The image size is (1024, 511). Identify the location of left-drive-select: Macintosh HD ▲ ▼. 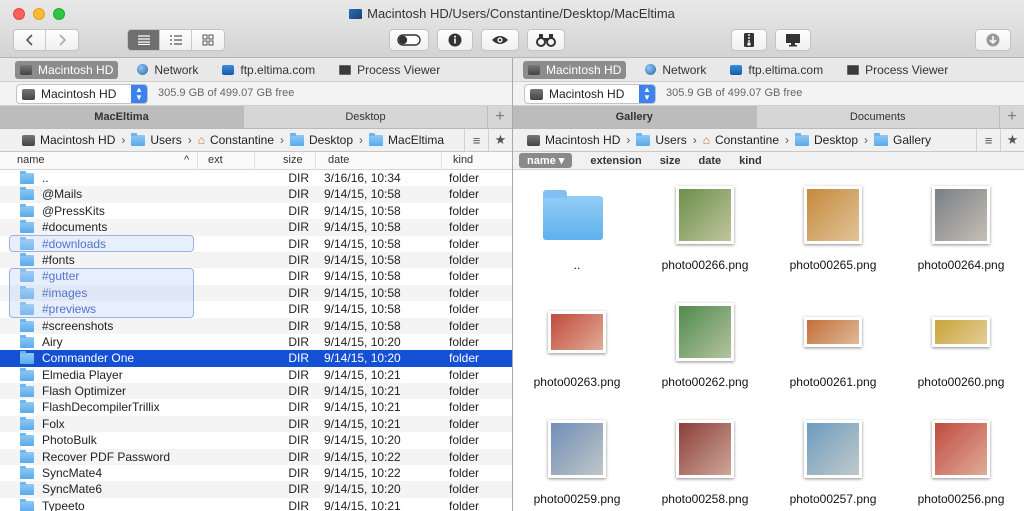
(82, 94).